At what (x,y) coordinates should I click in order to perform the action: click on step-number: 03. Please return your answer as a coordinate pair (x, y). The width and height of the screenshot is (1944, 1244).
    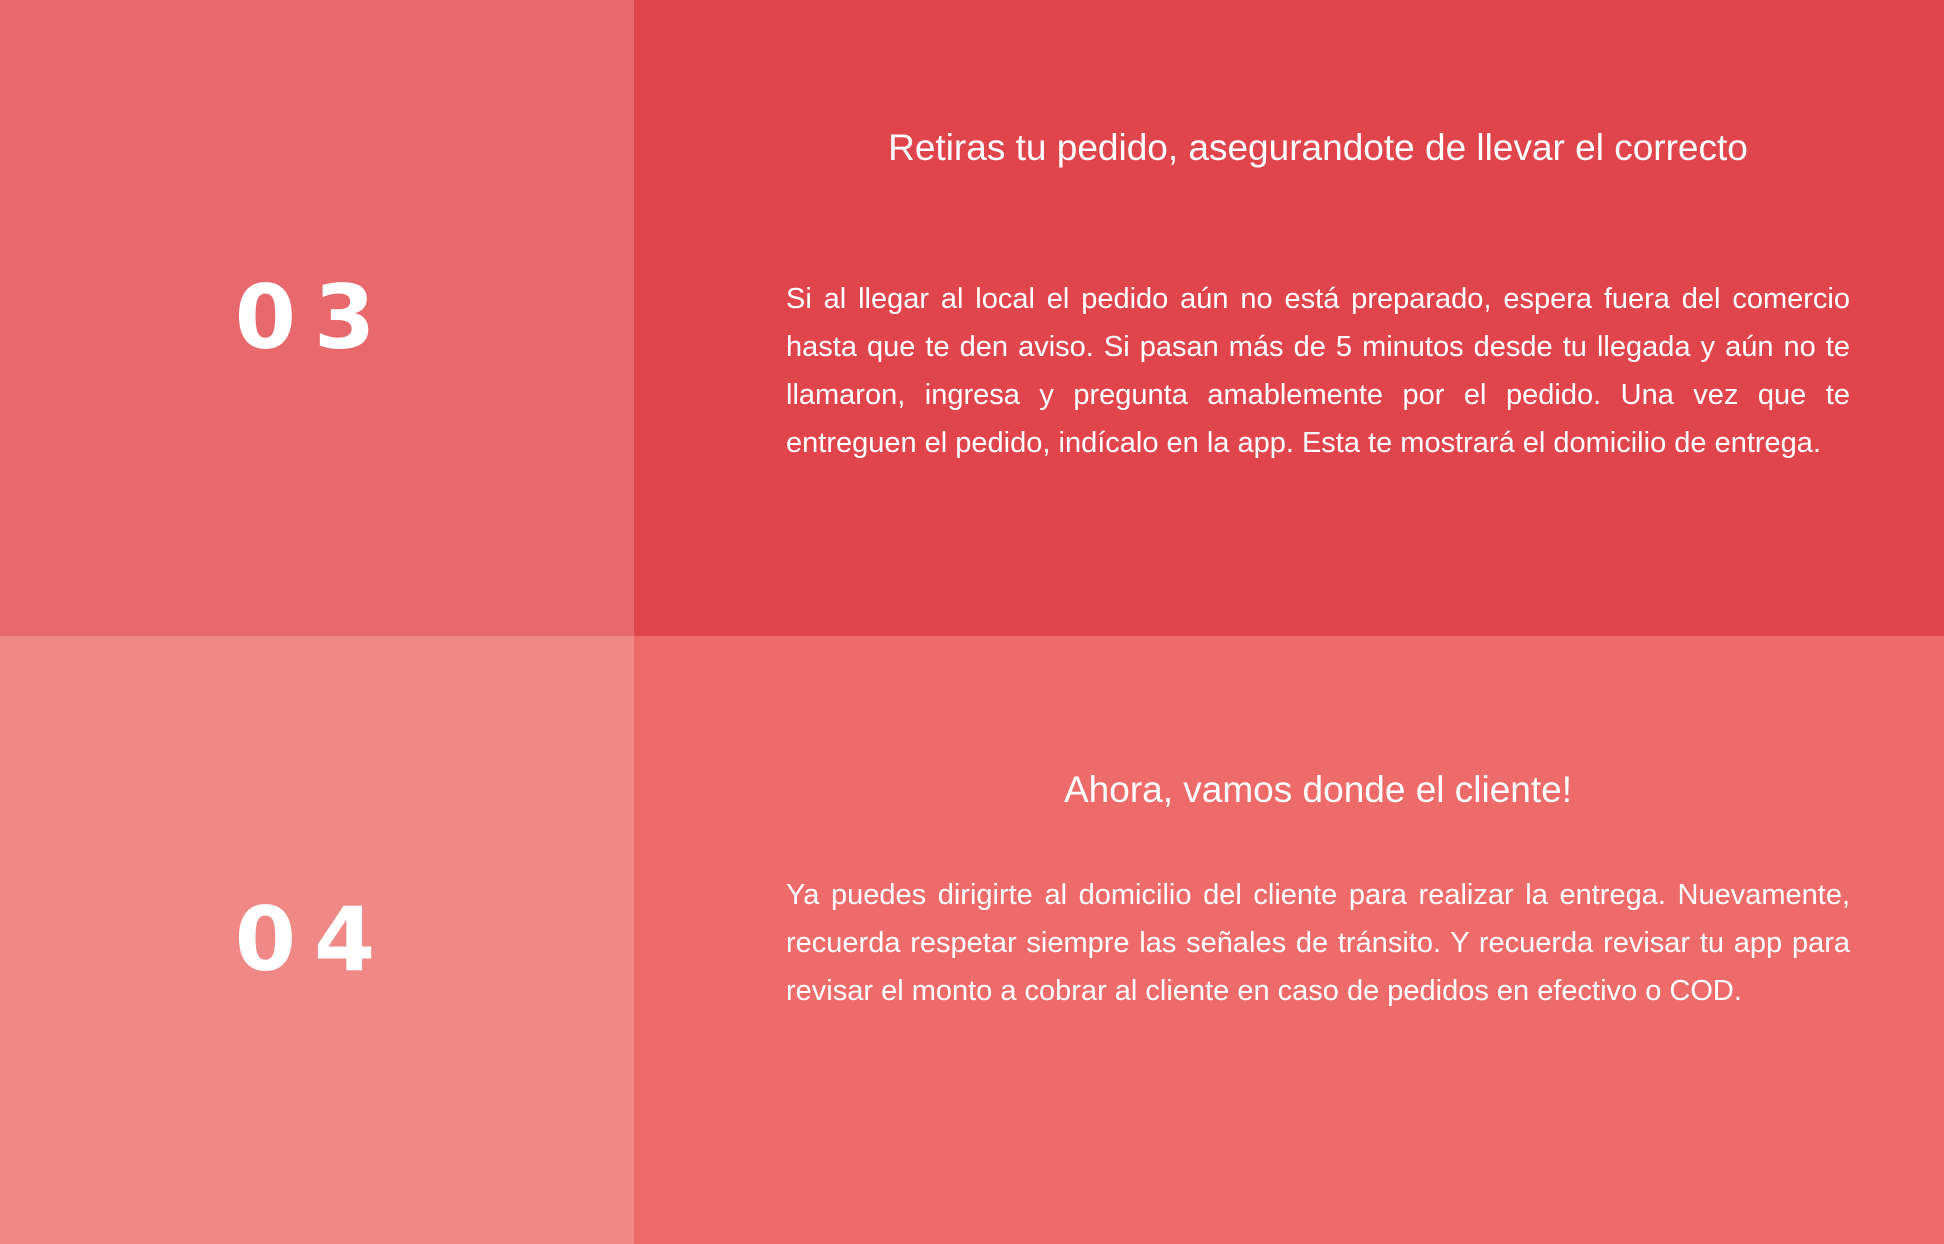
    Looking at the image, I should click on (314, 317).